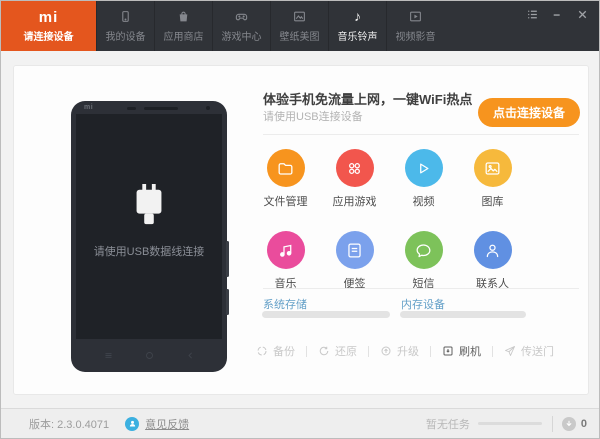  I want to click on feature-label: 图库, so click(492, 202).